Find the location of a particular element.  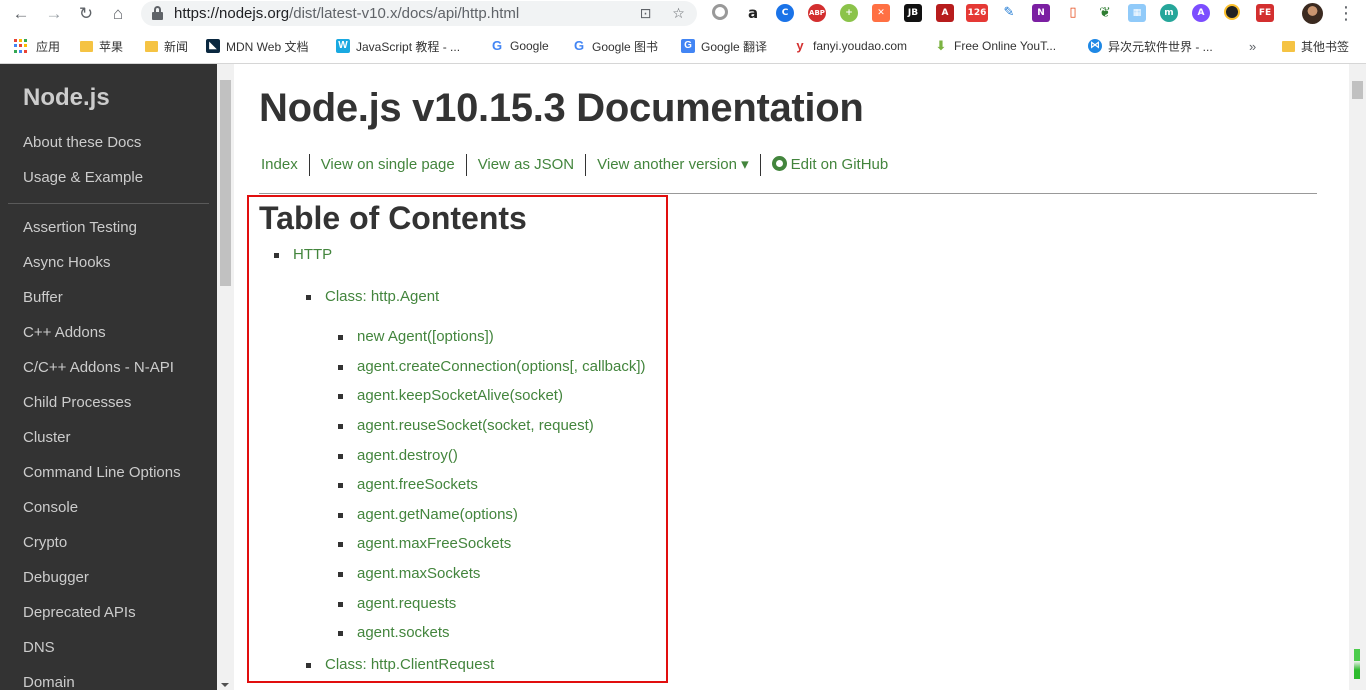

sidebar-item-deprecated-apis: Deprecated APIs is located at coordinates (79, 612).